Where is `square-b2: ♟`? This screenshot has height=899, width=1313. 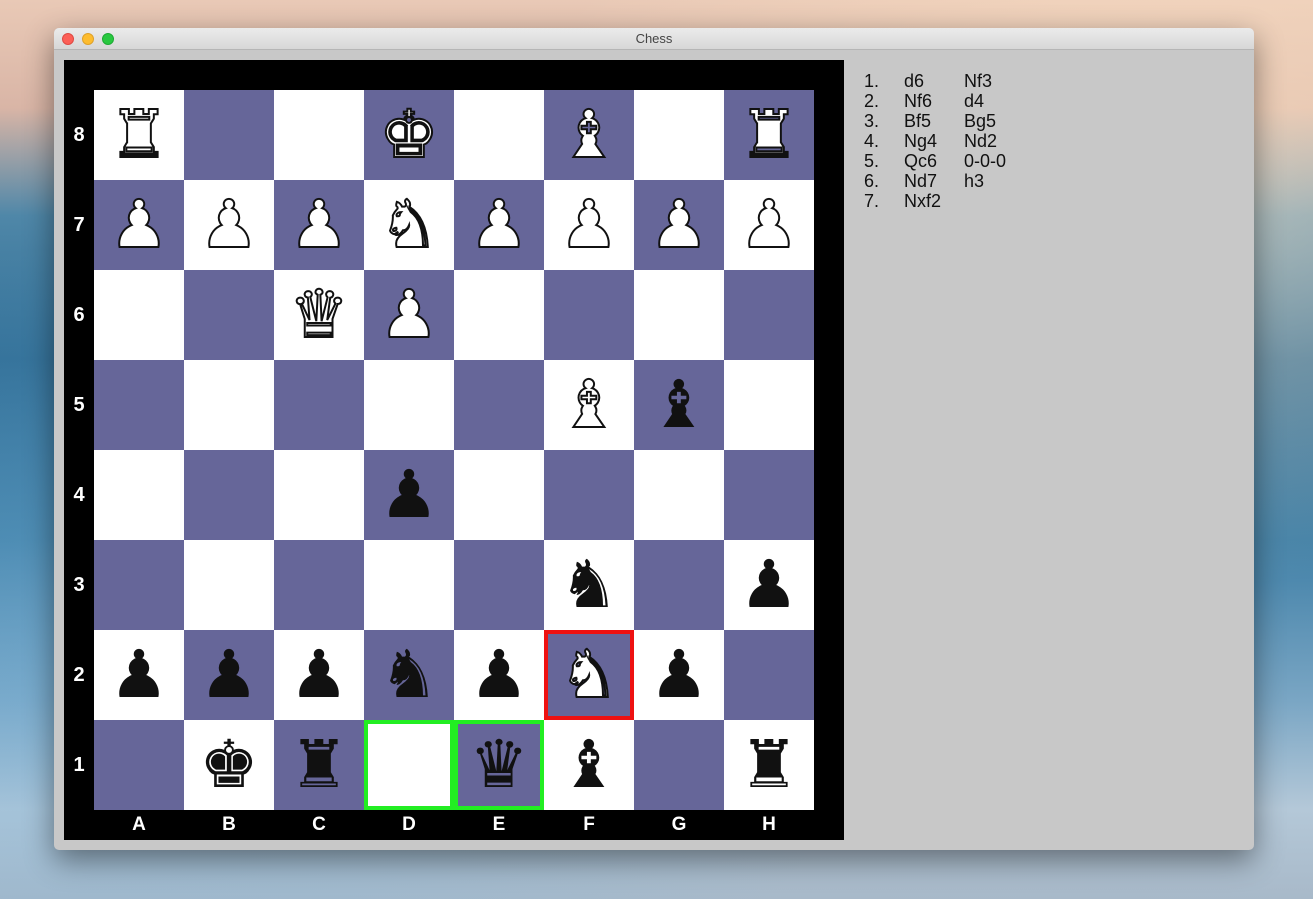 square-b2: ♟ is located at coordinates (229, 675).